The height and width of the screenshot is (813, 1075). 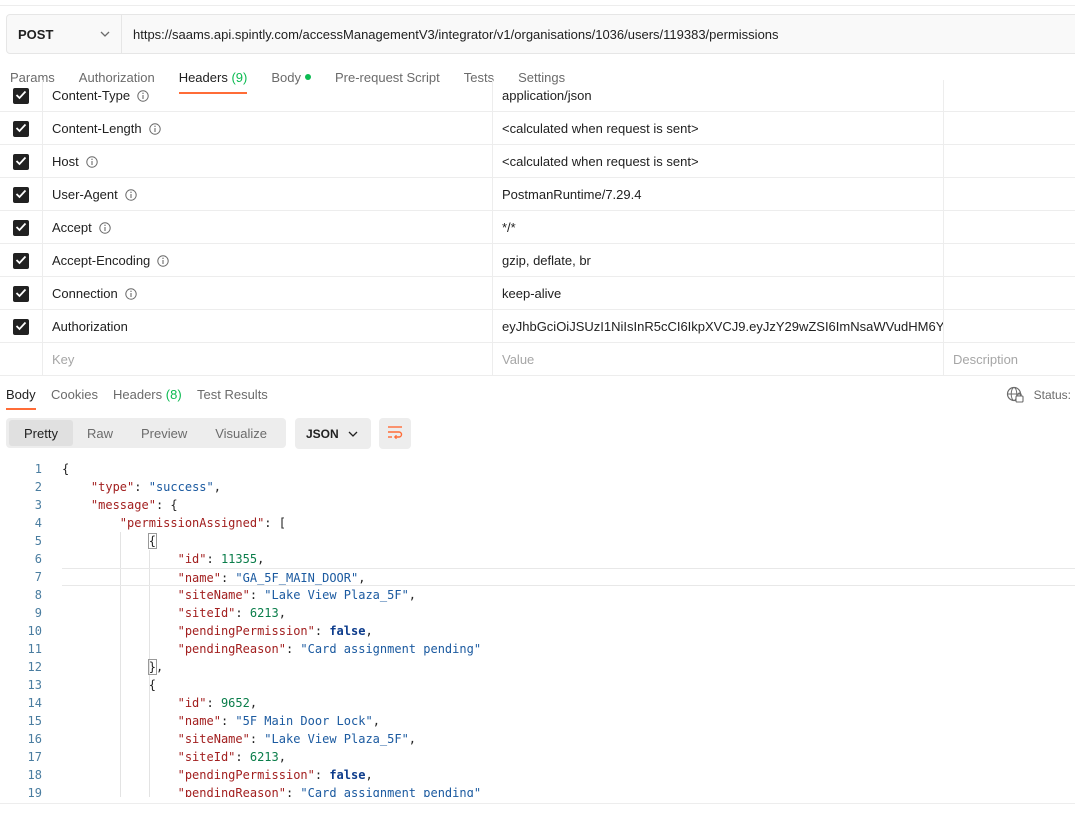 I want to click on header-key-cell: Host, so click(x=268, y=161).